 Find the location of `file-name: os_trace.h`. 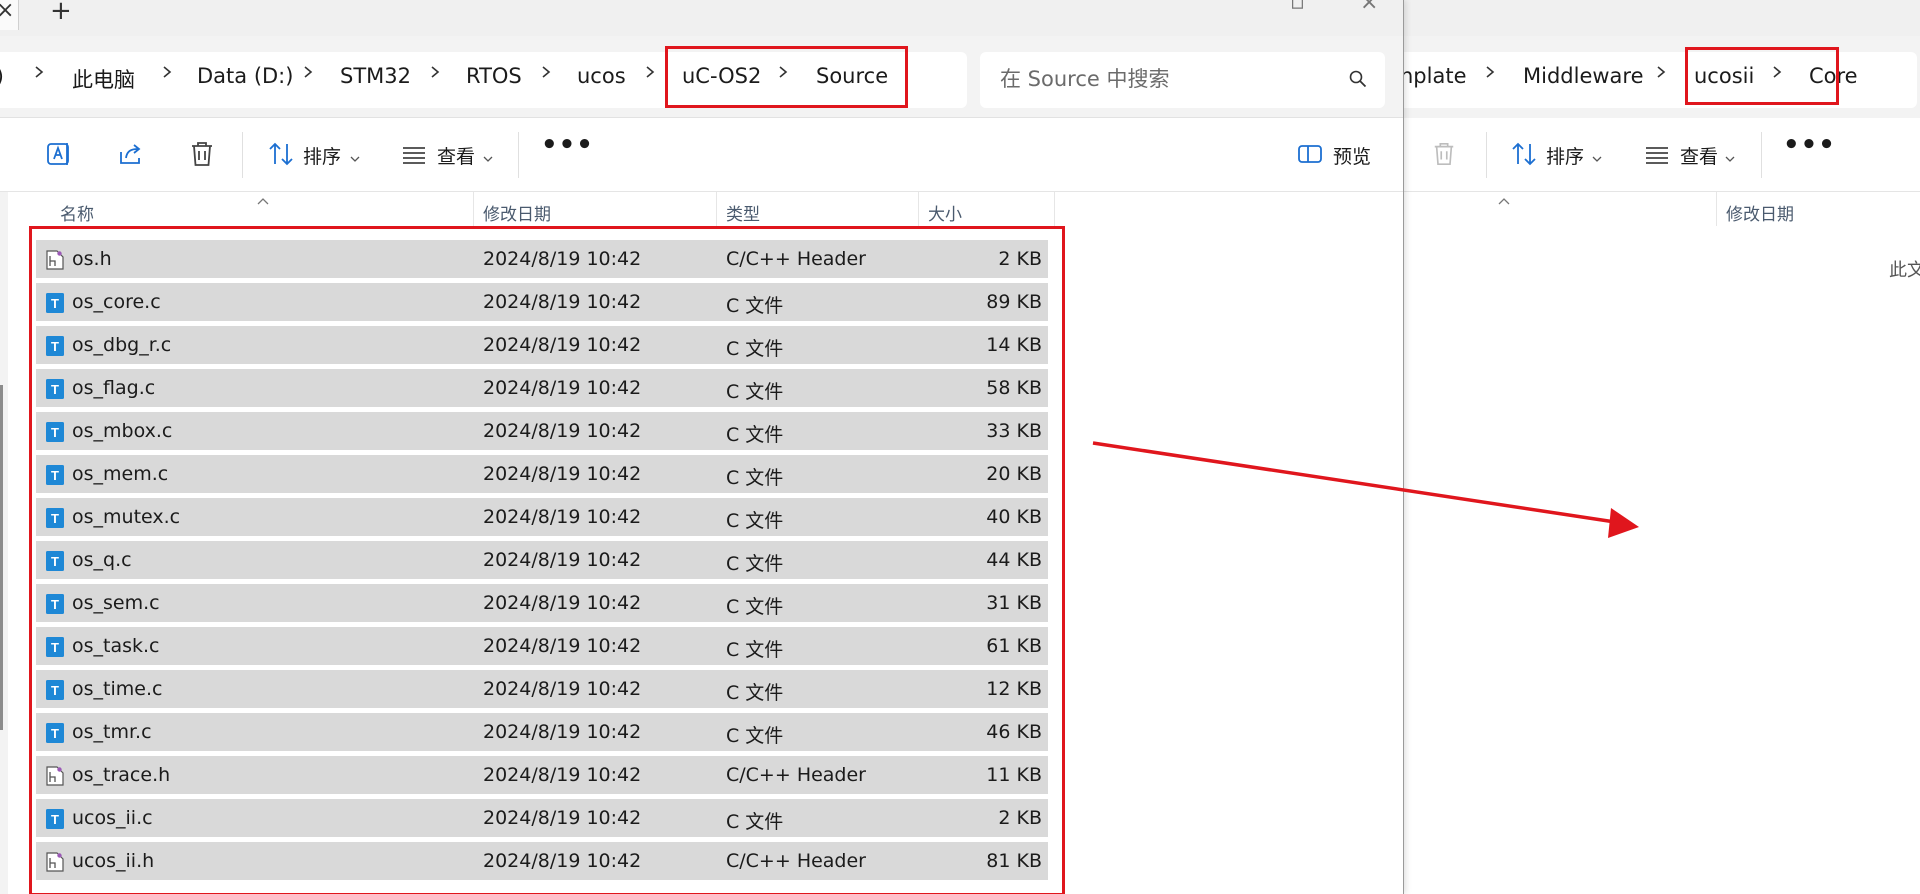

file-name: os_trace.h is located at coordinates (121, 775).